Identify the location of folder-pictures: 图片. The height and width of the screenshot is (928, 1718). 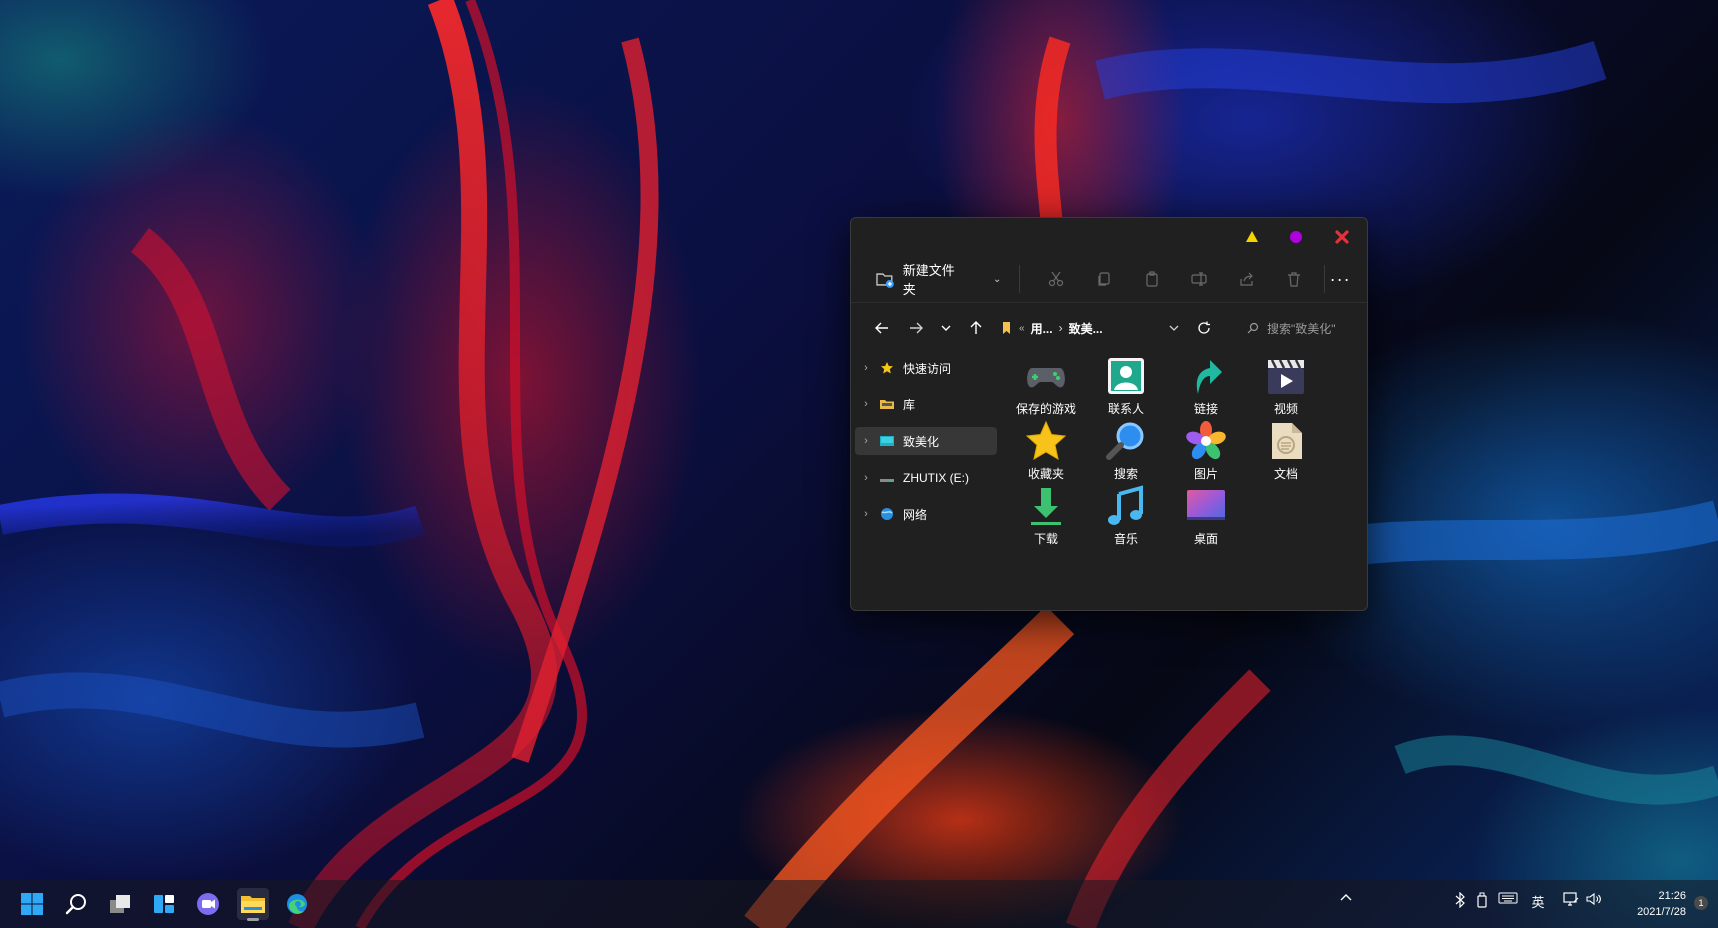
(1206, 450).